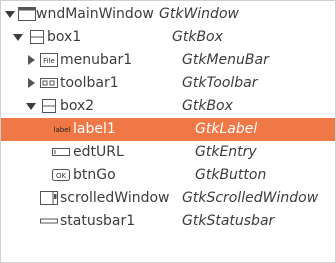 Image resolution: width=336 pixels, height=263 pixels. Describe the element at coordinates (168, 83) in the screenshot. I see `tree-row-toolbar1: toolbar1 GtkToolbar` at that location.